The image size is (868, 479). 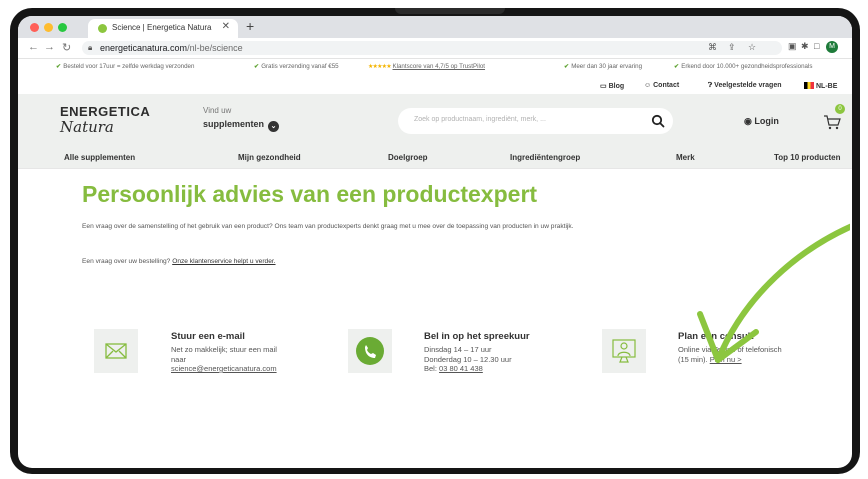 What do you see at coordinates (102, 28) in the screenshot?
I see `favicon-icon` at bounding box center [102, 28].